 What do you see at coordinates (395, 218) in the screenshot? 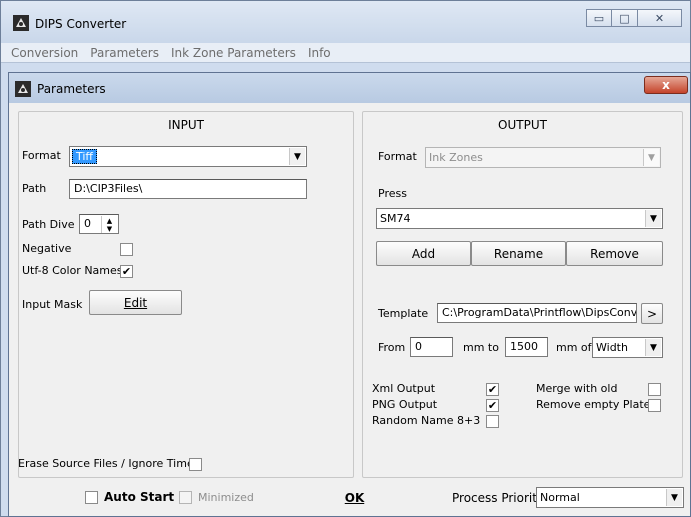
I see `press-value: SM74` at bounding box center [395, 218].